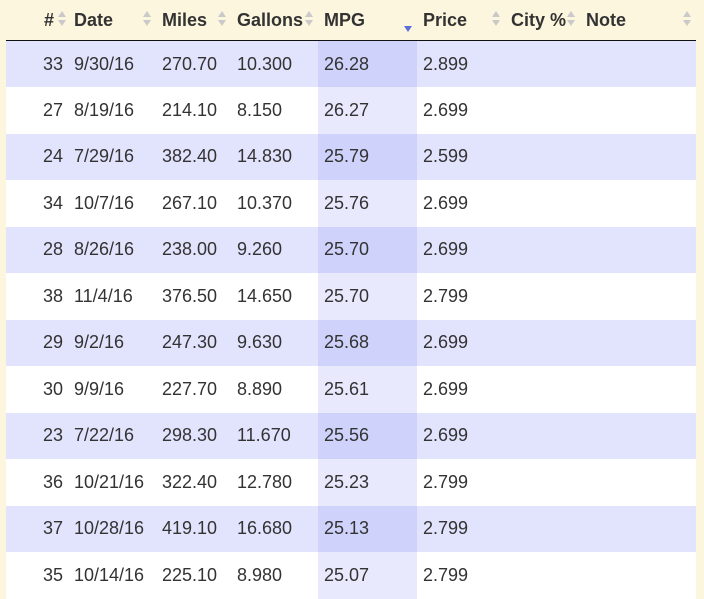  What do you see at coordinates (367, 156) in the screenshot?
I see `cell-mpg: 25.79` at bounding box center [367, 156].